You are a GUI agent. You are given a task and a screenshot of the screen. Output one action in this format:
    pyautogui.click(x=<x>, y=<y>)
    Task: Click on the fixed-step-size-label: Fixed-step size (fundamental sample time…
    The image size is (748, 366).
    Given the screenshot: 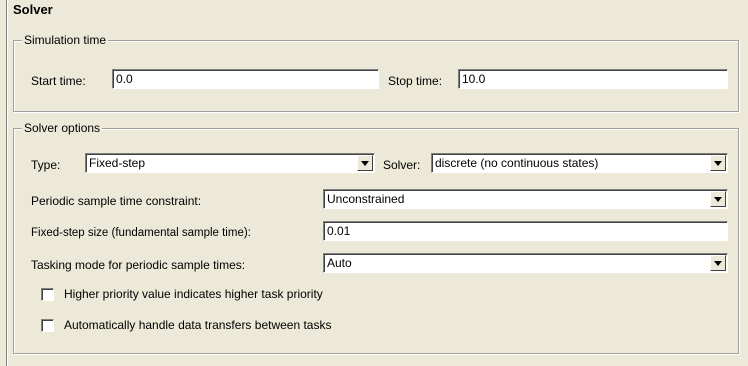 What is the action you would take?
    pyautogui.click(x=141, y=233)
    